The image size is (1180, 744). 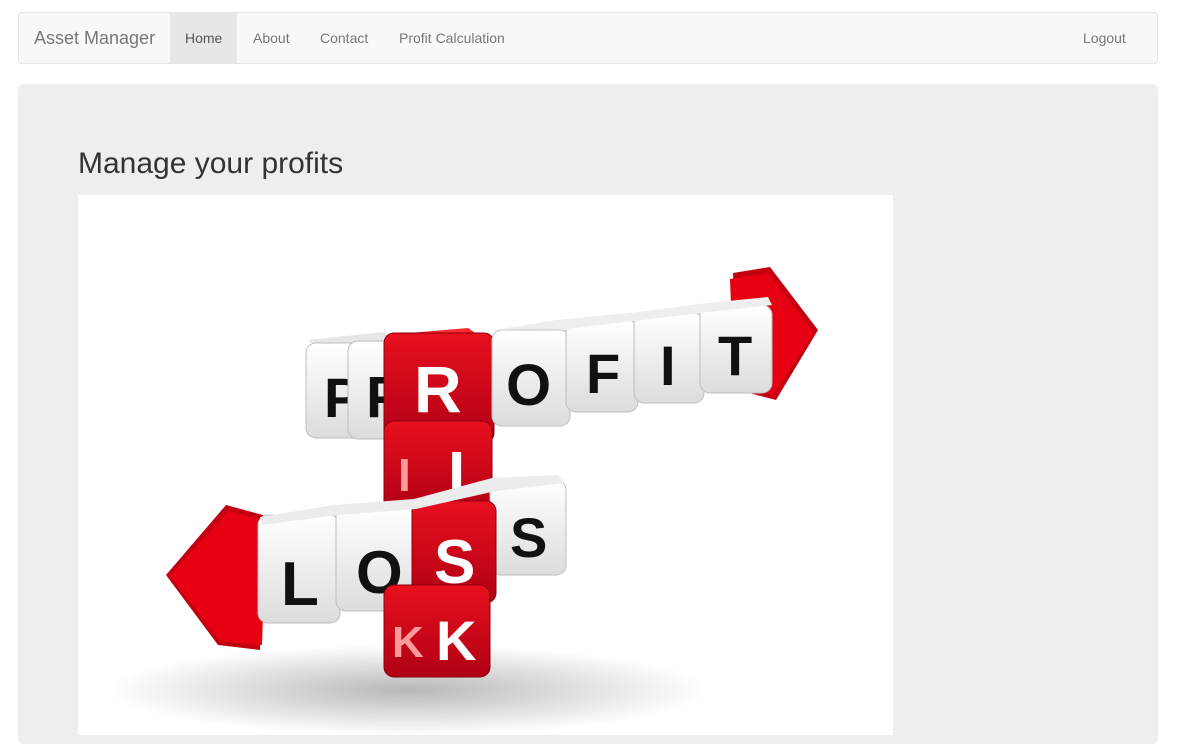 I want to click on nav-item-contact: Contact, so click(x=344, y=38).